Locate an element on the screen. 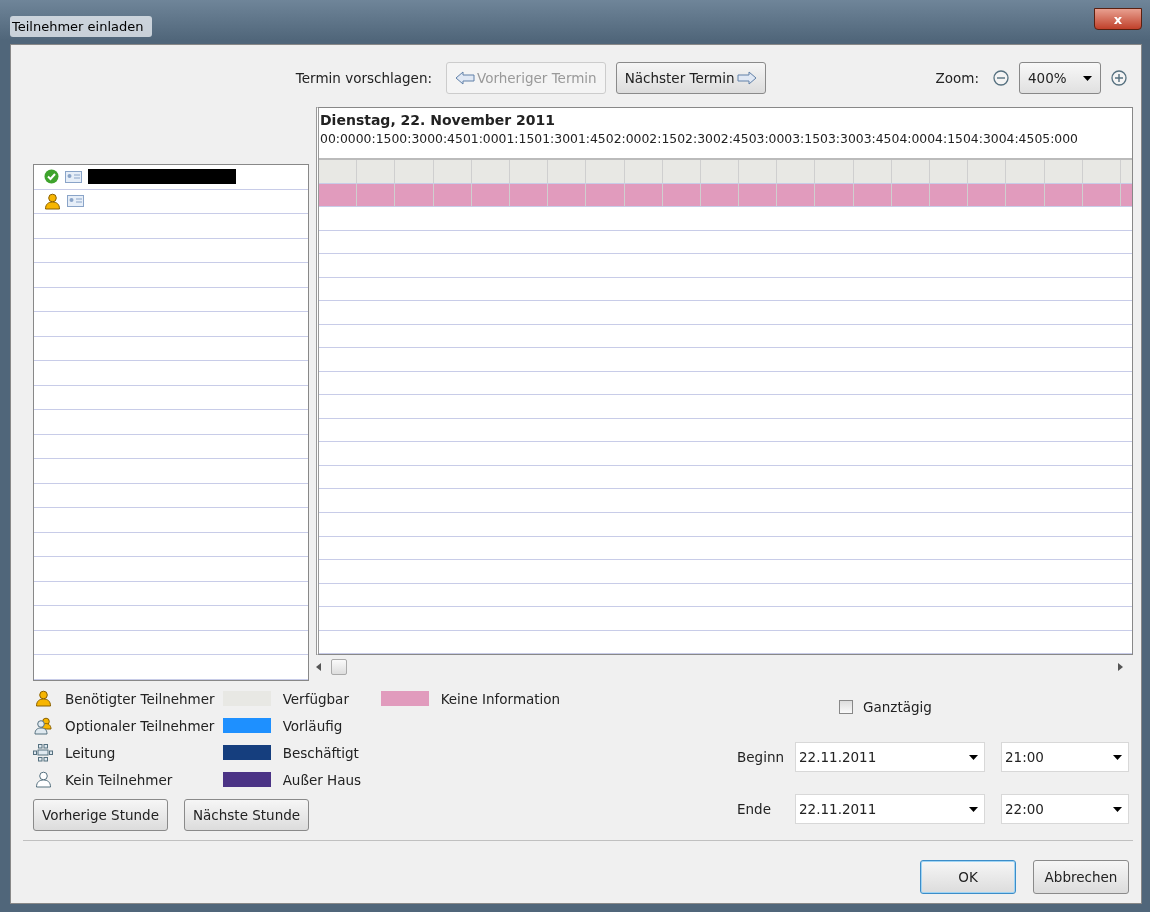 Image resolution: width=1150 pixels, height=912 pixels. time-label: 00:45 is located at coordinates (445, 138).